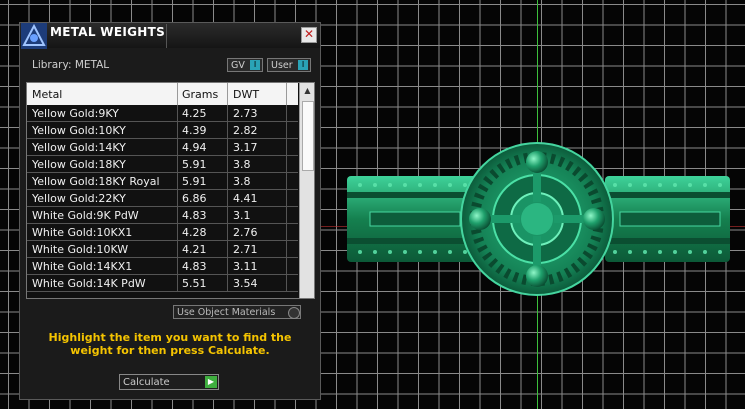 The height and width of the screenshot is (409, 745). I want to click on library-label: Library: METAL, so click(71, 65).